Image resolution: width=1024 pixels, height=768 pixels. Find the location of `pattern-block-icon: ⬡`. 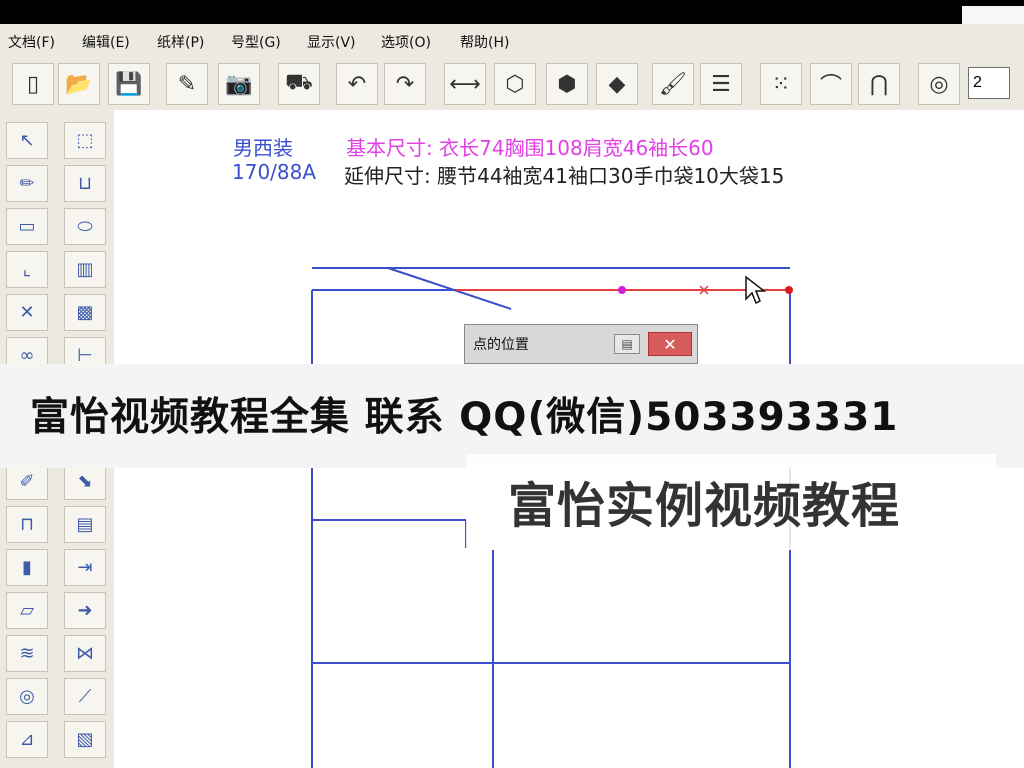

pattern-block-icon: ⬡ is located at coordinates (515, 84).